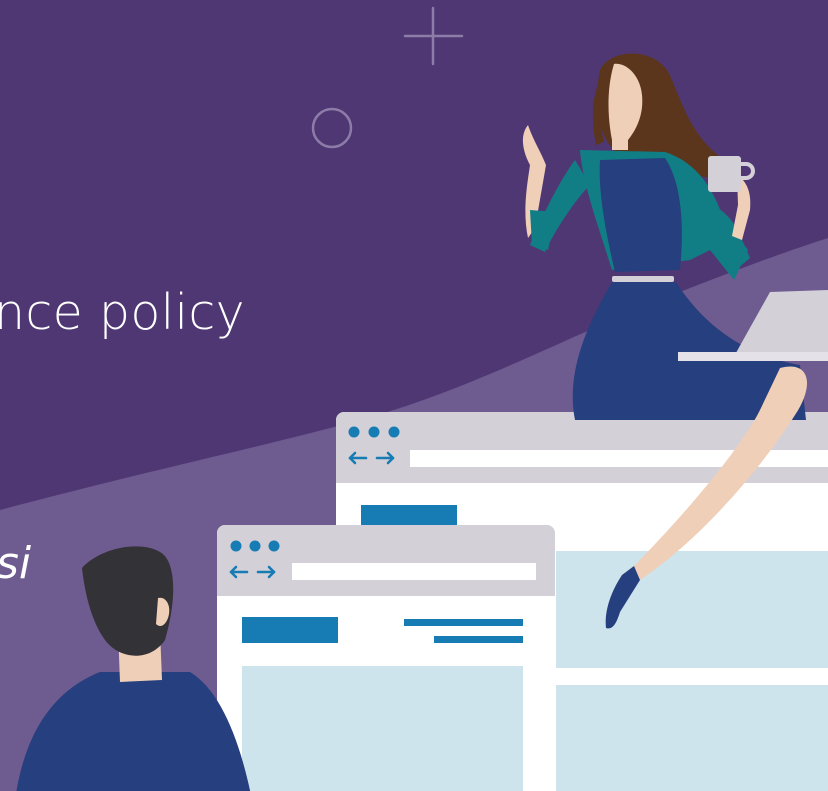 The height and width of the screenshot is (791, 828). What do you see at coordinates (332, 128) in the screenshot?
I see `circle-outline-icon` at bounding box center [332, 128].